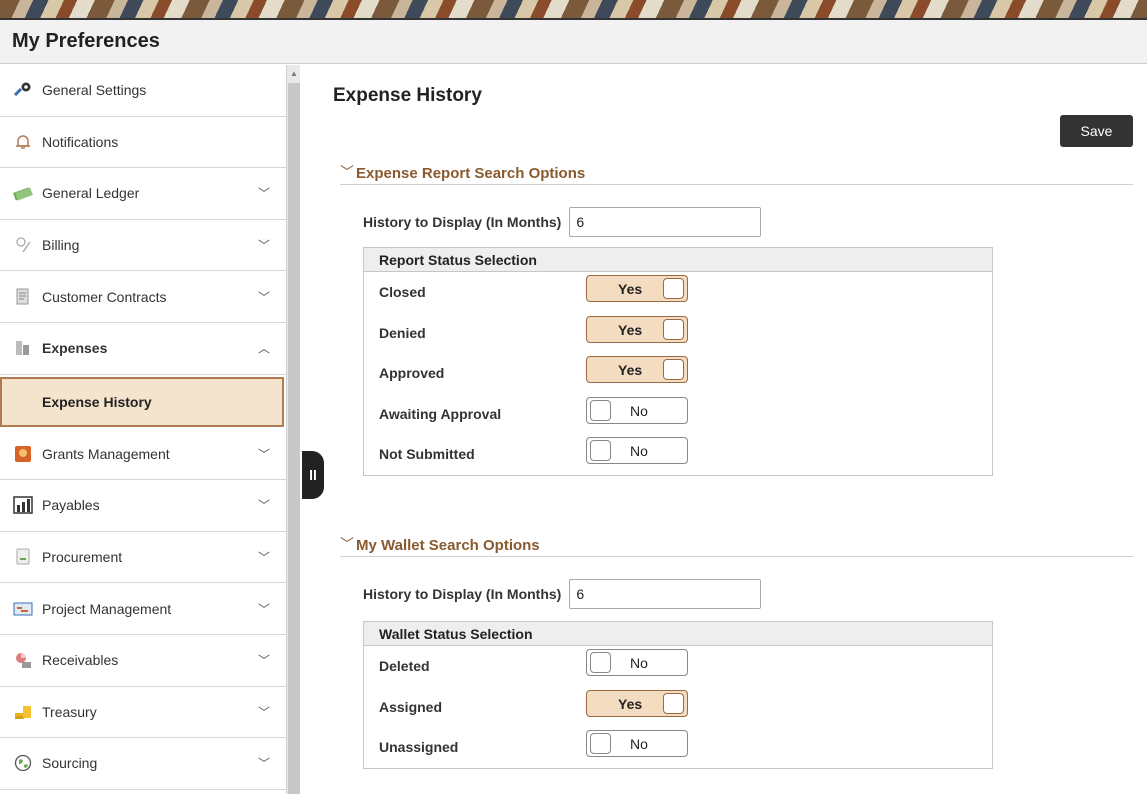  I want to click on treasury-icon, so click(23, 712).